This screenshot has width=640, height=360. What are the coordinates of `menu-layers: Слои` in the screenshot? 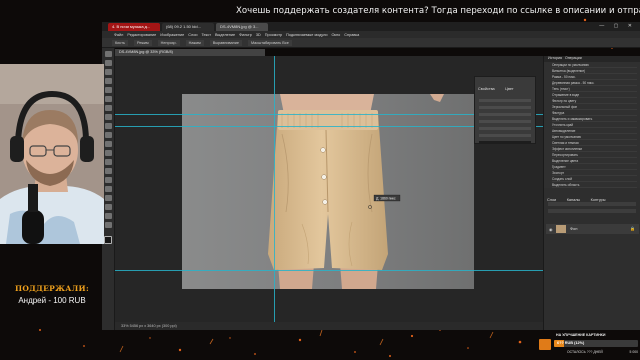 It's located at (192, 35).